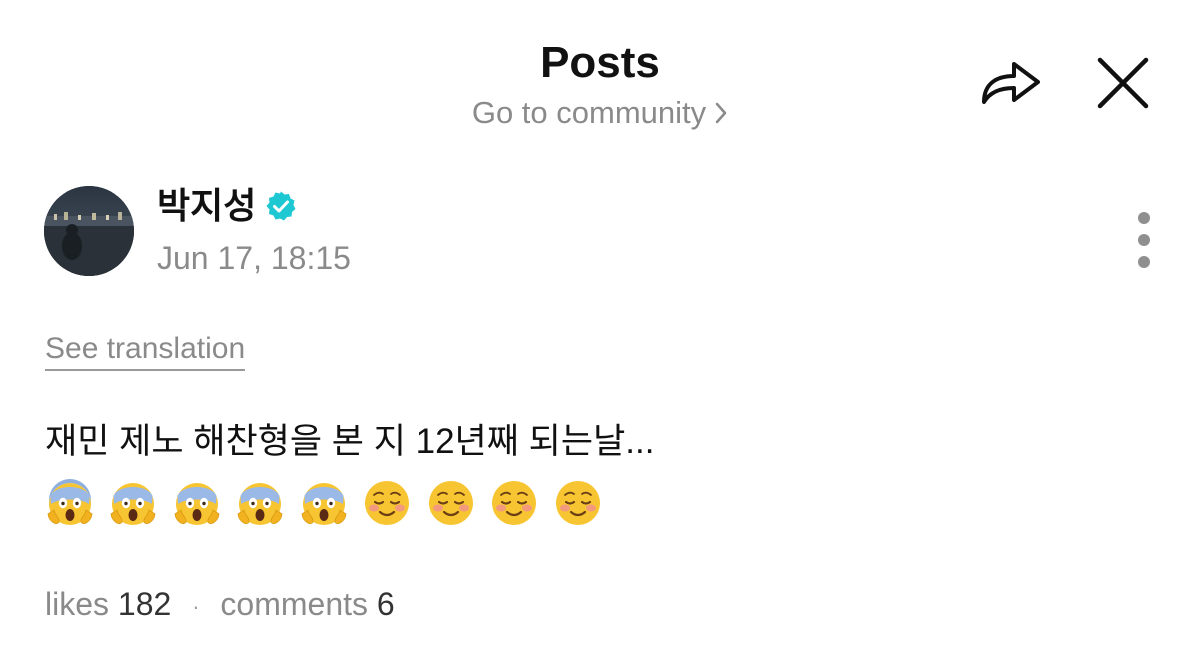 This screenshot has width=1200, height=667. I want to click on see-translation-link: See translation, so click(145, 351).